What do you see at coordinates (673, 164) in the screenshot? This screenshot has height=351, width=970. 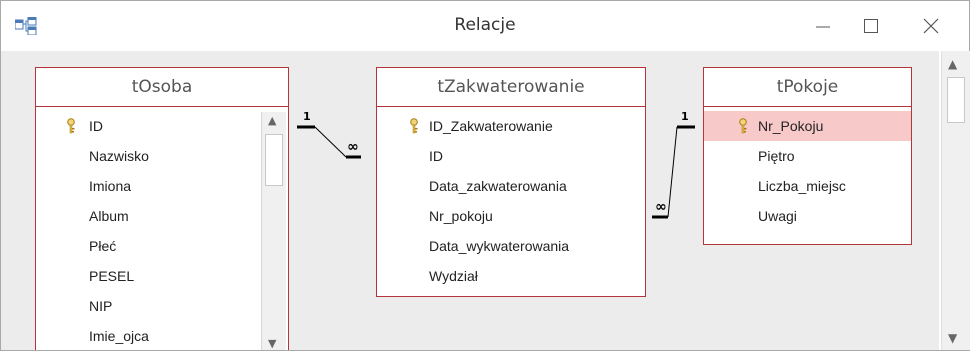 I see `relationship-zakwaterowanie-pokoje: 1 ∞` at bounding box center [673, 164].